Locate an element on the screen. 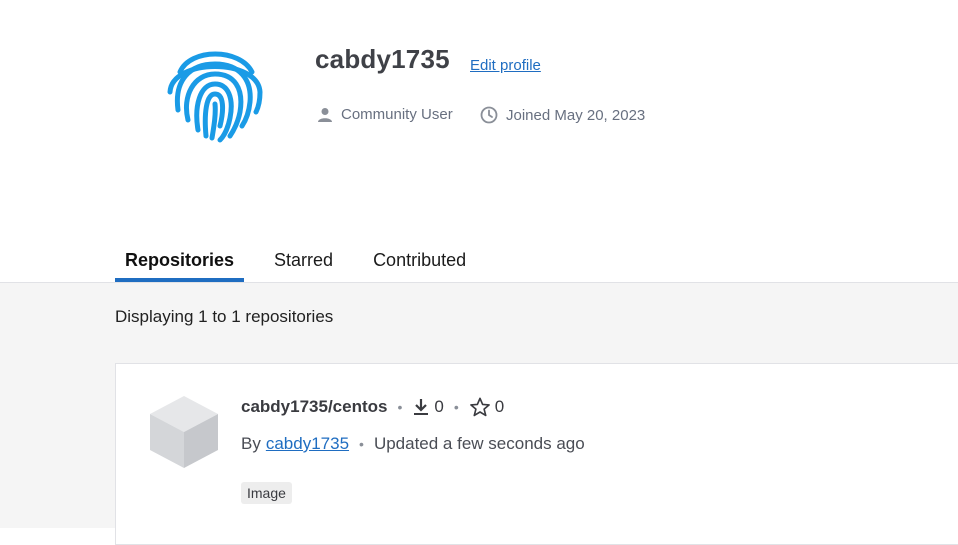 Image resolution: width=958 pixels, height=545 pixels. tab-starred: Starred is located at coordinates (303, 261).